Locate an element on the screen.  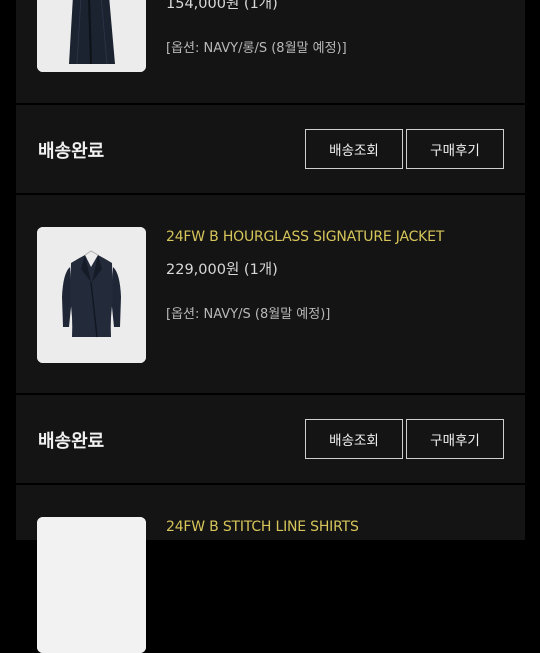
product-price: 154,000원 (1개) is located at coordinates (222, 6).